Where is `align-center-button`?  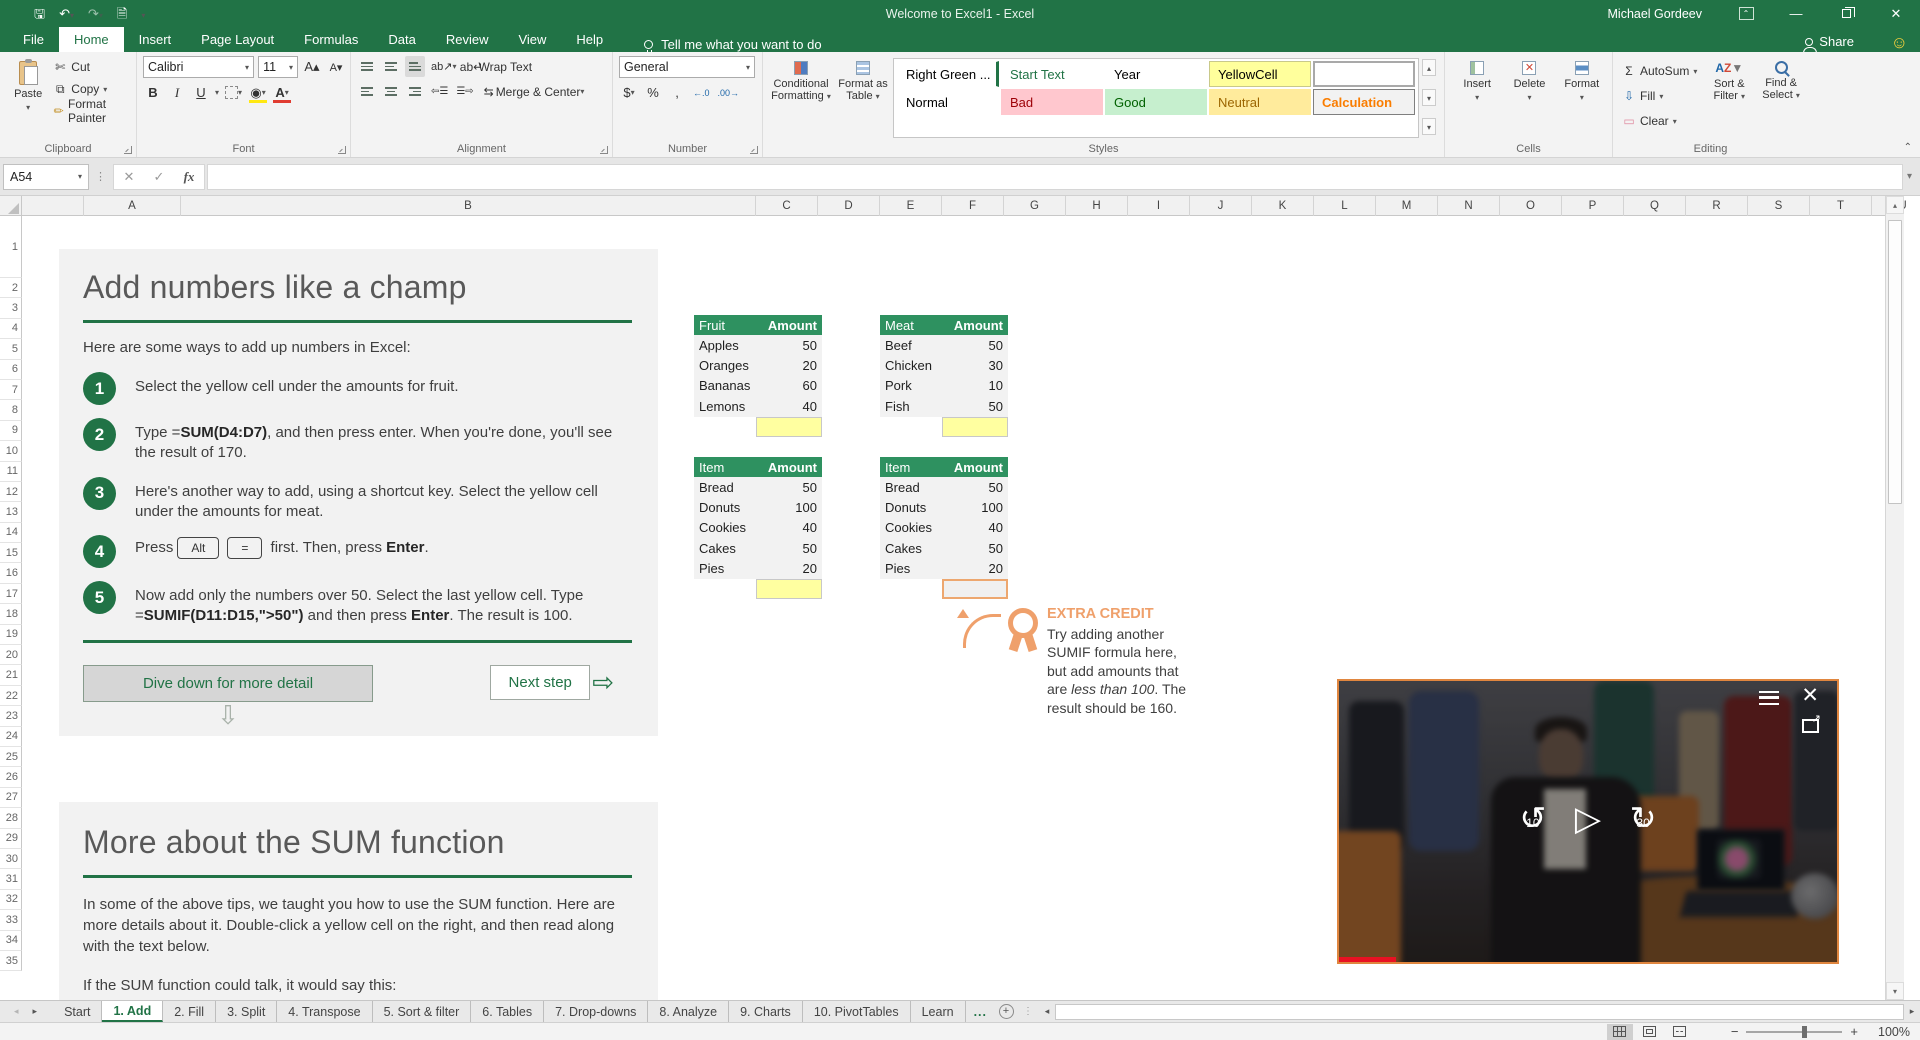 align-center-button is located at coordinates (391, 91).